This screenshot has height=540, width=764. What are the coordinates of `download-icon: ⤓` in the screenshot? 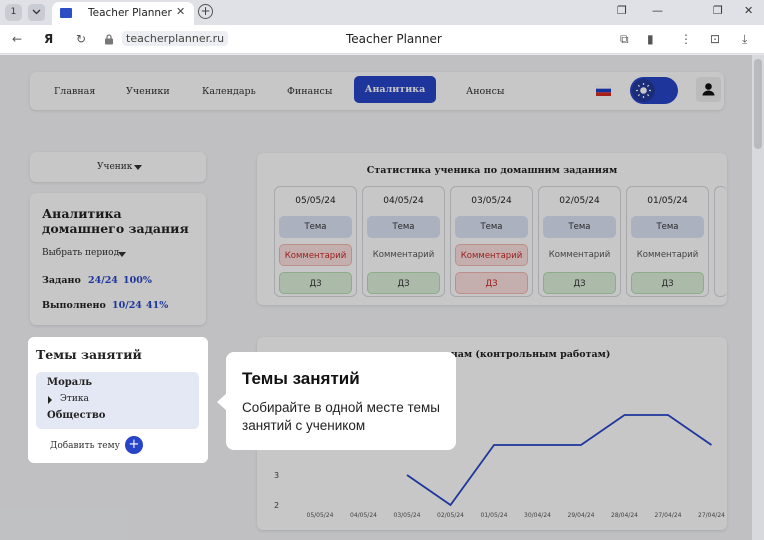 It's located at (744, 39).